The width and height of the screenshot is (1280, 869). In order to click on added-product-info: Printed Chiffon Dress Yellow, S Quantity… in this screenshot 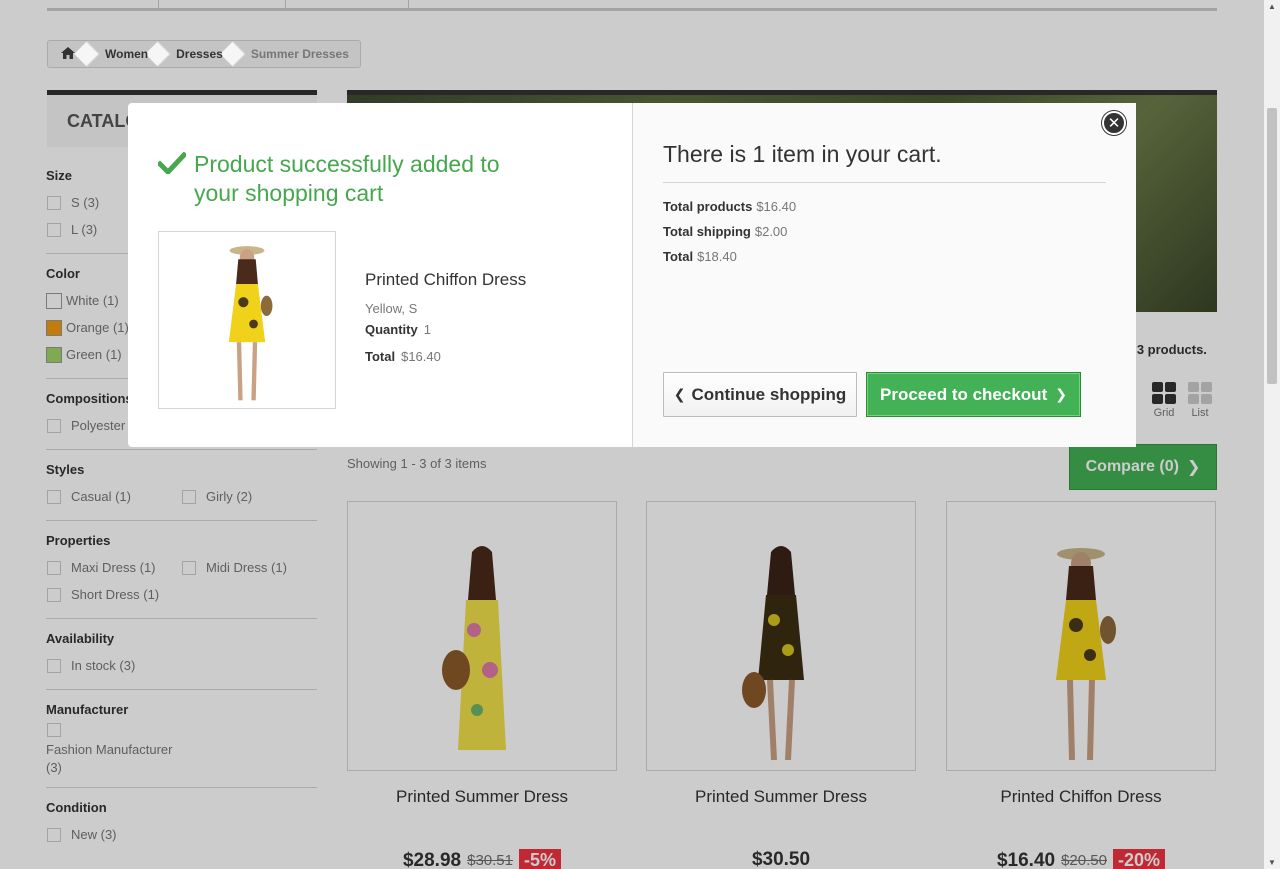, I will do `click(445, 320)`.